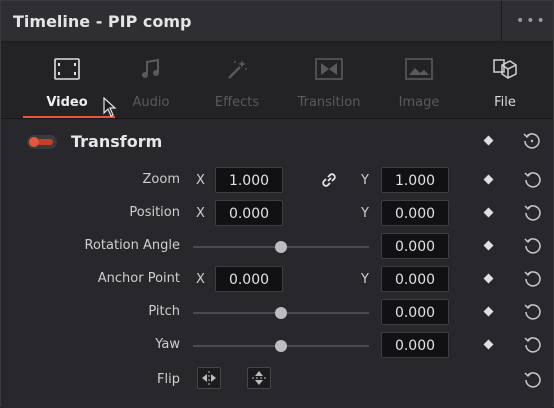 This screenshot has width=554, height=408. I want to click on tab-video: Video, so click(67, 80).